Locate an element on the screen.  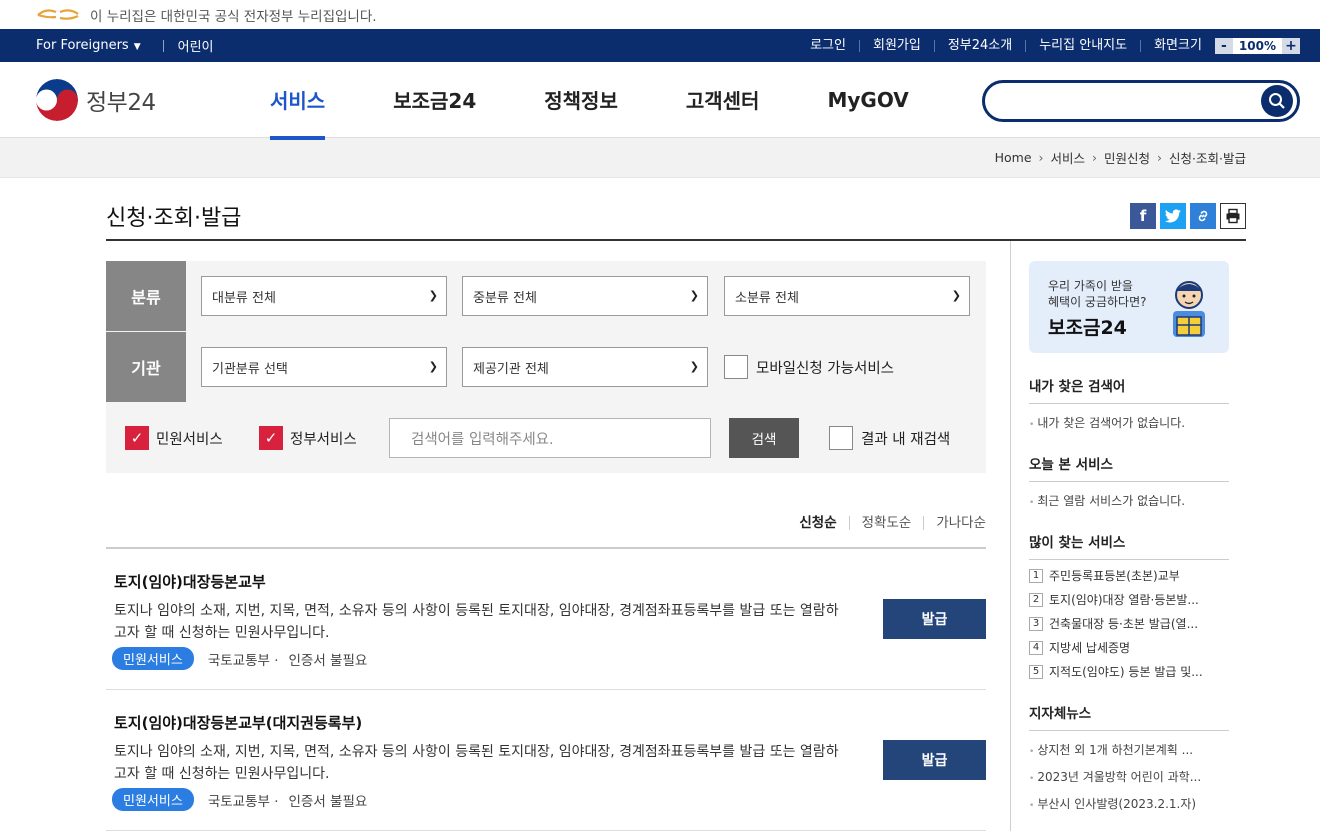
print-icon is located at coordinates (1233, 216).